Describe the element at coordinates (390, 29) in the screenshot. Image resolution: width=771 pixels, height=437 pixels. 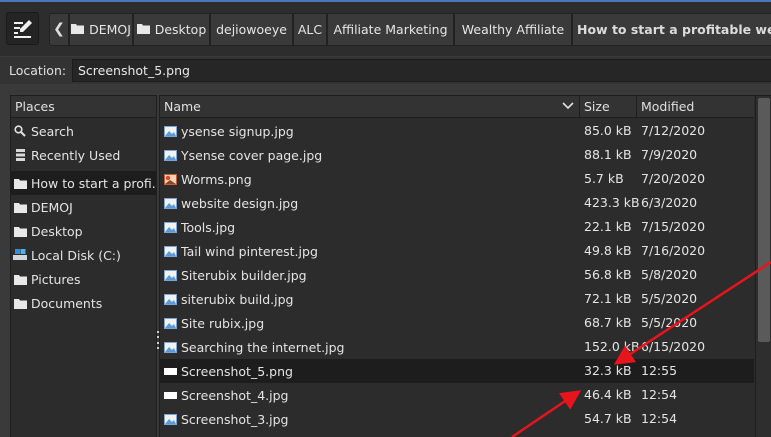
I see `breadcrumb-affiliate-marketing: Affiliate Marketing` at that location.